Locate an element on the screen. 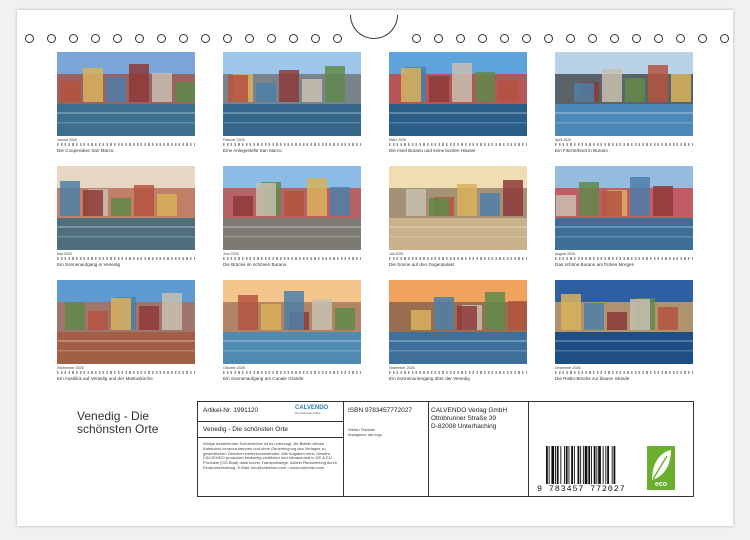  month-label: November 2026 is located at coordinates (402, 368).